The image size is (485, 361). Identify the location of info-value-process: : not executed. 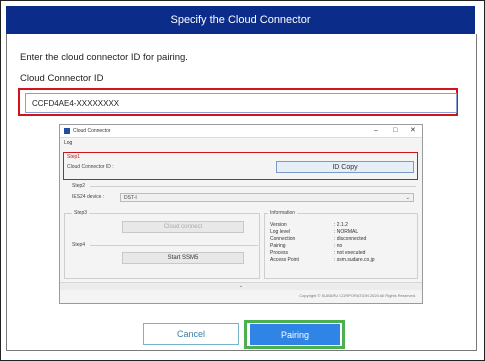
(350, 253).